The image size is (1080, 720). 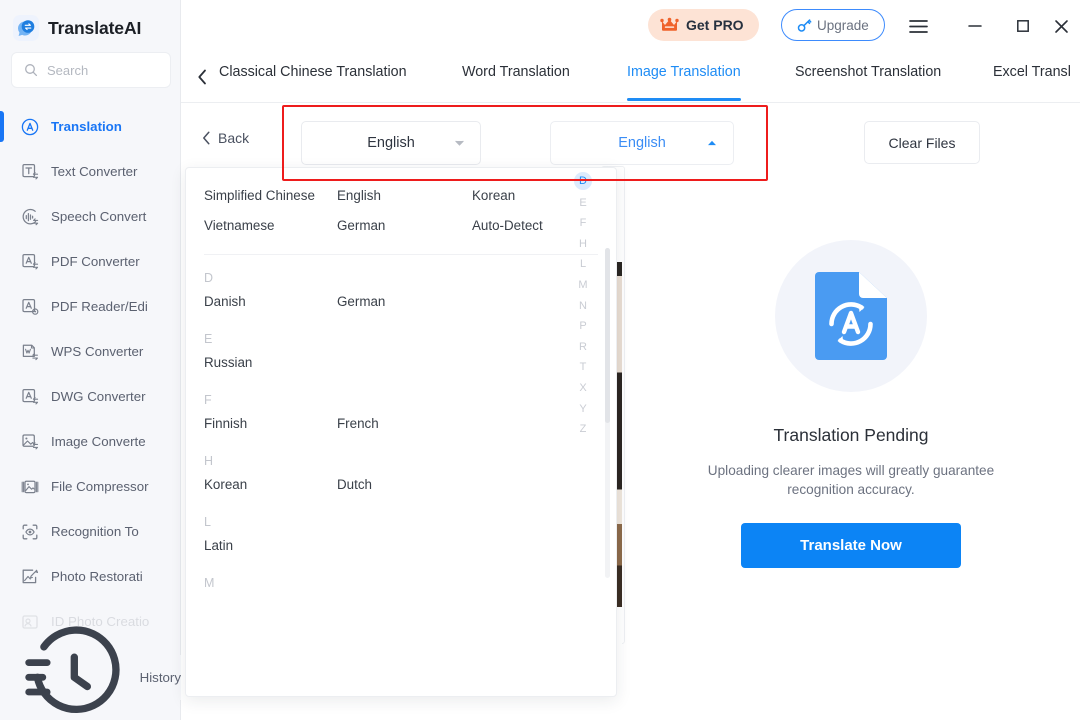 I want to click on section-letter: M, so click(x=209, y=583).